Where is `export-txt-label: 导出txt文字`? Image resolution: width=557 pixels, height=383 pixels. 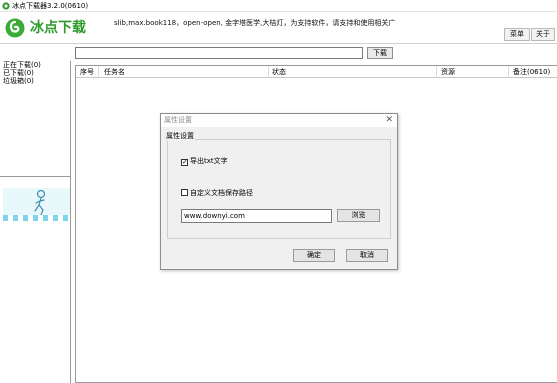 export-txt-label: 导出txt文字 is located at coordinates (209, 161).